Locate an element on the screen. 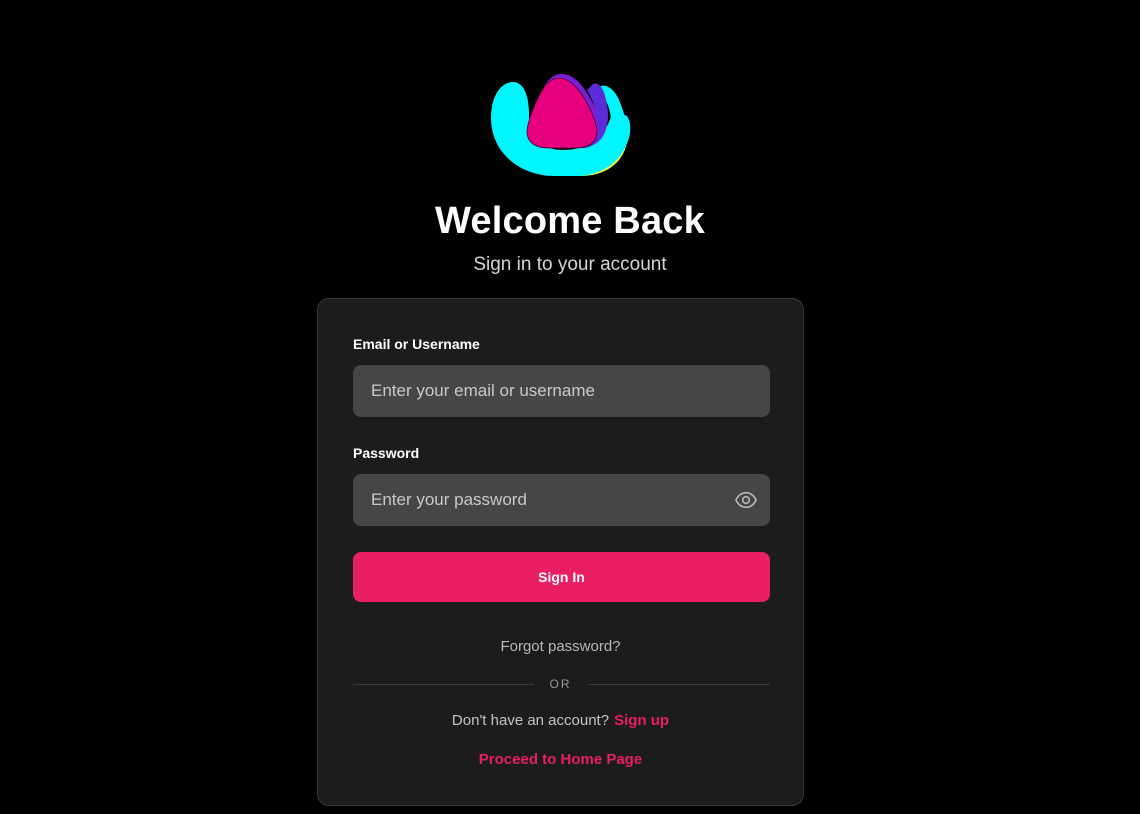 The height and width of the screenshot is (814, 1140). signup-prompt-row: Don't have an account? Sign up is located at coordinates (560, 720).